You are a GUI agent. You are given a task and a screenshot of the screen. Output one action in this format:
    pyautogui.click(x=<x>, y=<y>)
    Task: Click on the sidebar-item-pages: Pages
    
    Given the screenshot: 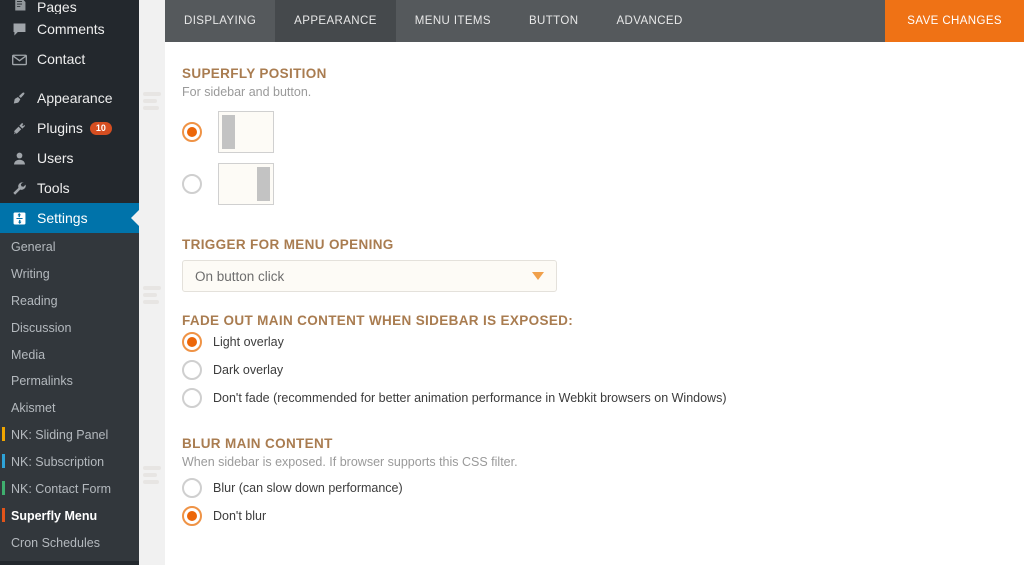 What is the action you would take?
    pyautogui.click(x=69, y=7)
    